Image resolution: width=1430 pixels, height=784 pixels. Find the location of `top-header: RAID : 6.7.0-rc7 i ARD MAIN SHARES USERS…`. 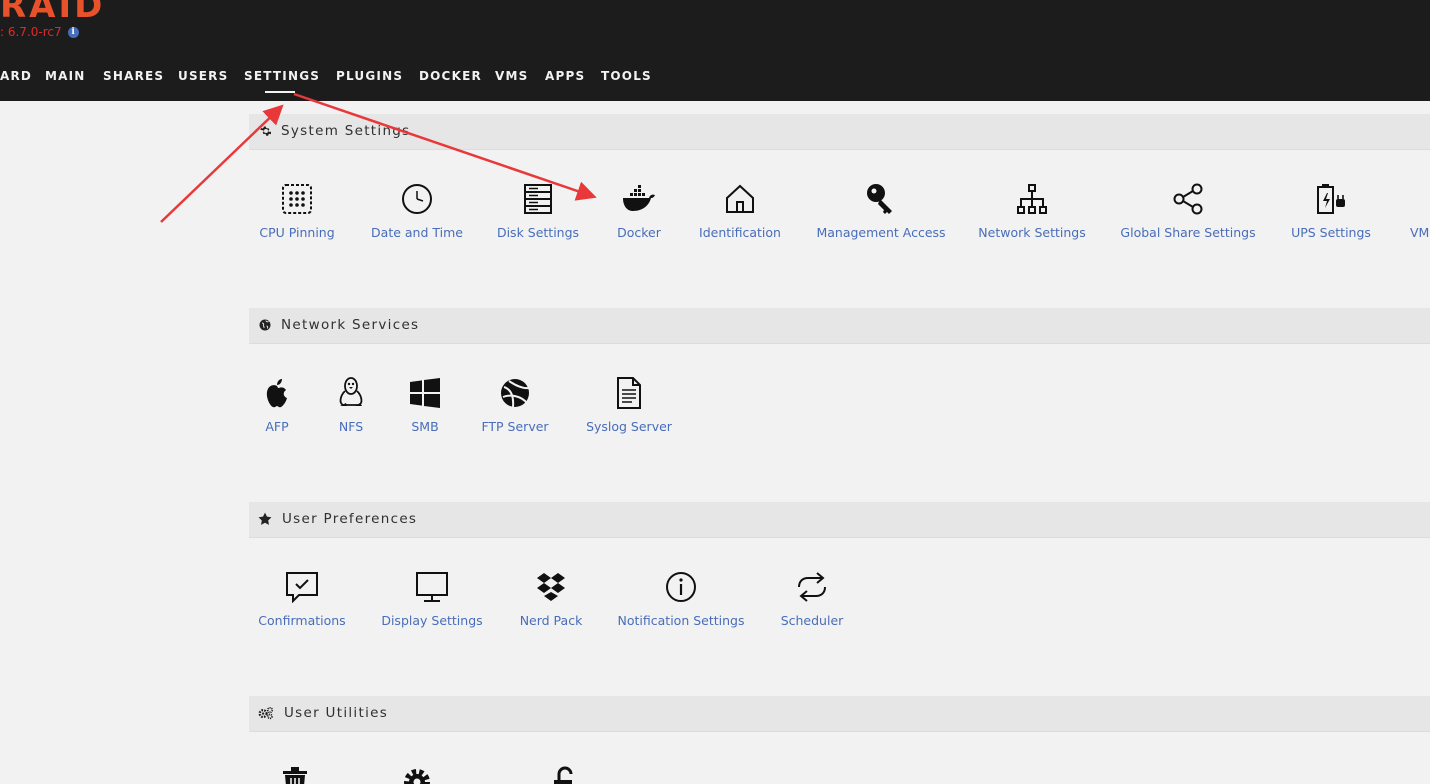

top-header: RAID : 6.7.0-rc7 i ARD MAIN SHARES USERS… is located at coordinates (715, 50).